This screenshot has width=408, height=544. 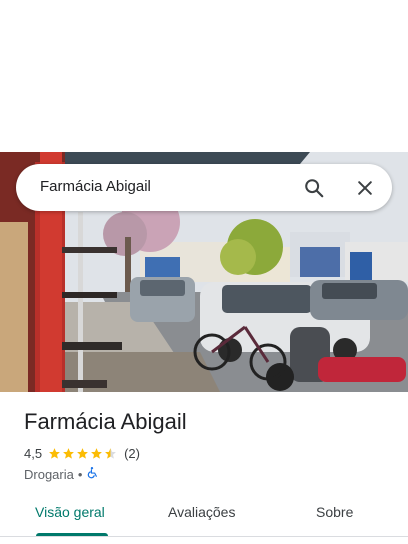 What do you see at coordinates (110, 453) in the screenshot?
I see `star-half-icon` at bounding box center [110, 453].